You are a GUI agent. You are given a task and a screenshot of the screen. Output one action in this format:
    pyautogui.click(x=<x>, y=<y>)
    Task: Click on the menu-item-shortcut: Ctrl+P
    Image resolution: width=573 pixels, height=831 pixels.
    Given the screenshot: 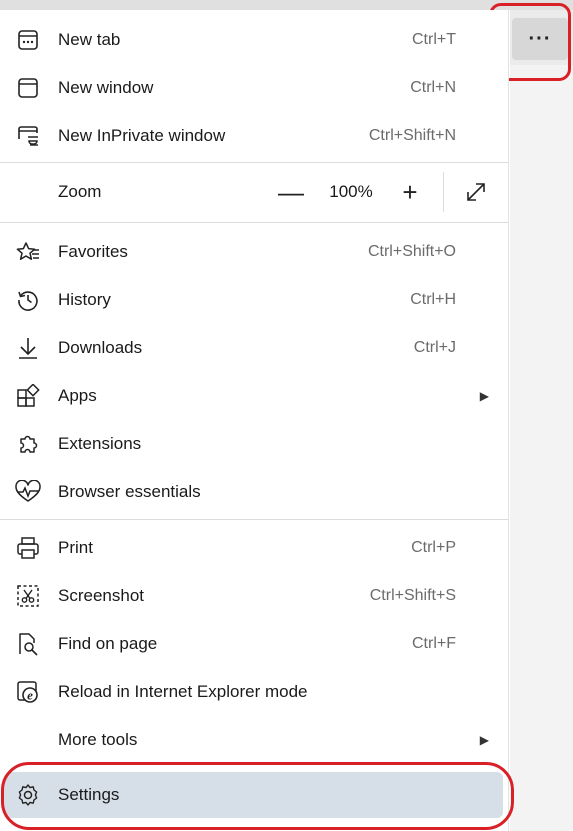 What is the action you would take?
    pyautogui.click(x=433, y=547)
    